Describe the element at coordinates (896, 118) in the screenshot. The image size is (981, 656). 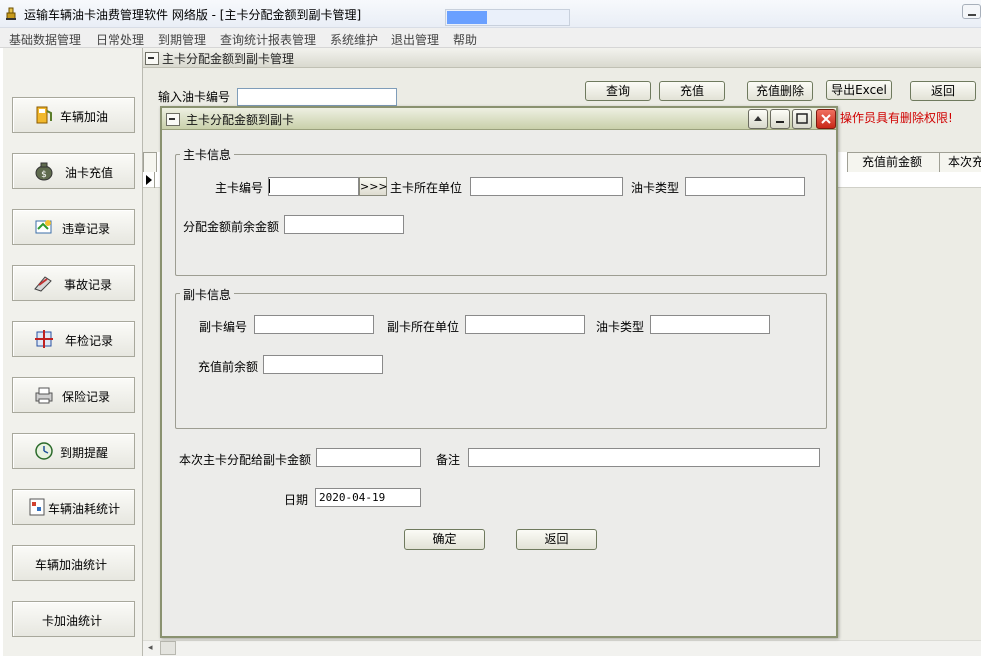
I see `permission-notice: 操作员具有删除权限!` at that location.